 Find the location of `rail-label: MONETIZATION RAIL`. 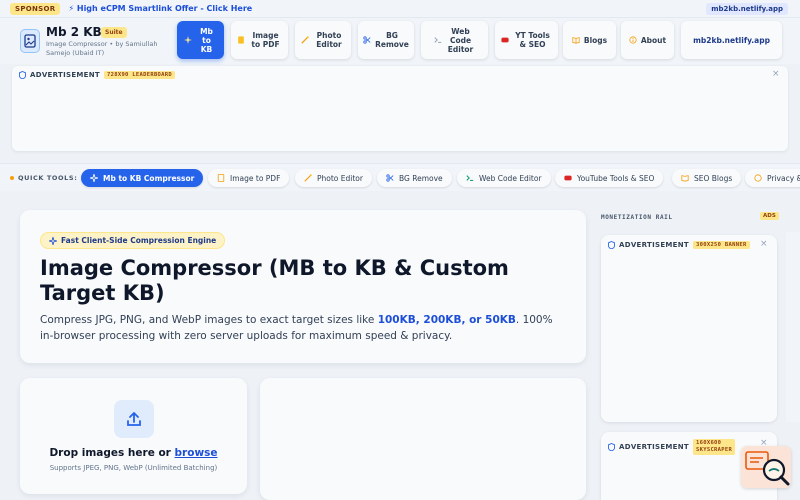

rail-label: MONETIZATION RAIL is located at coordinates (637, 217).